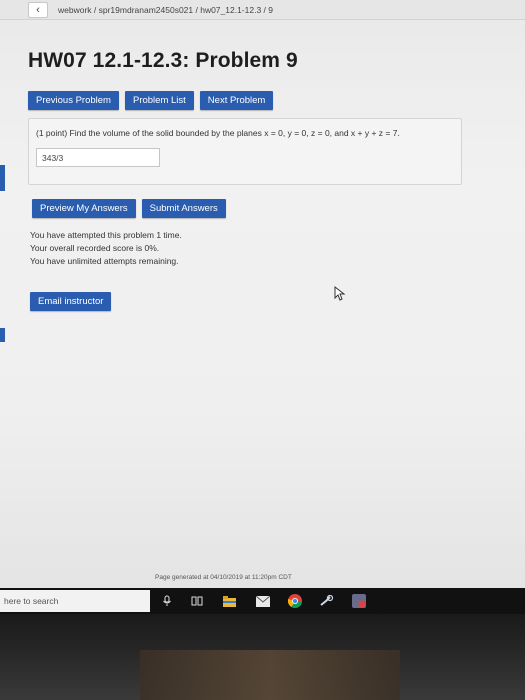 This screenshot has width=525, height=700. I want to click on cursor-icon, so click(340, 293).